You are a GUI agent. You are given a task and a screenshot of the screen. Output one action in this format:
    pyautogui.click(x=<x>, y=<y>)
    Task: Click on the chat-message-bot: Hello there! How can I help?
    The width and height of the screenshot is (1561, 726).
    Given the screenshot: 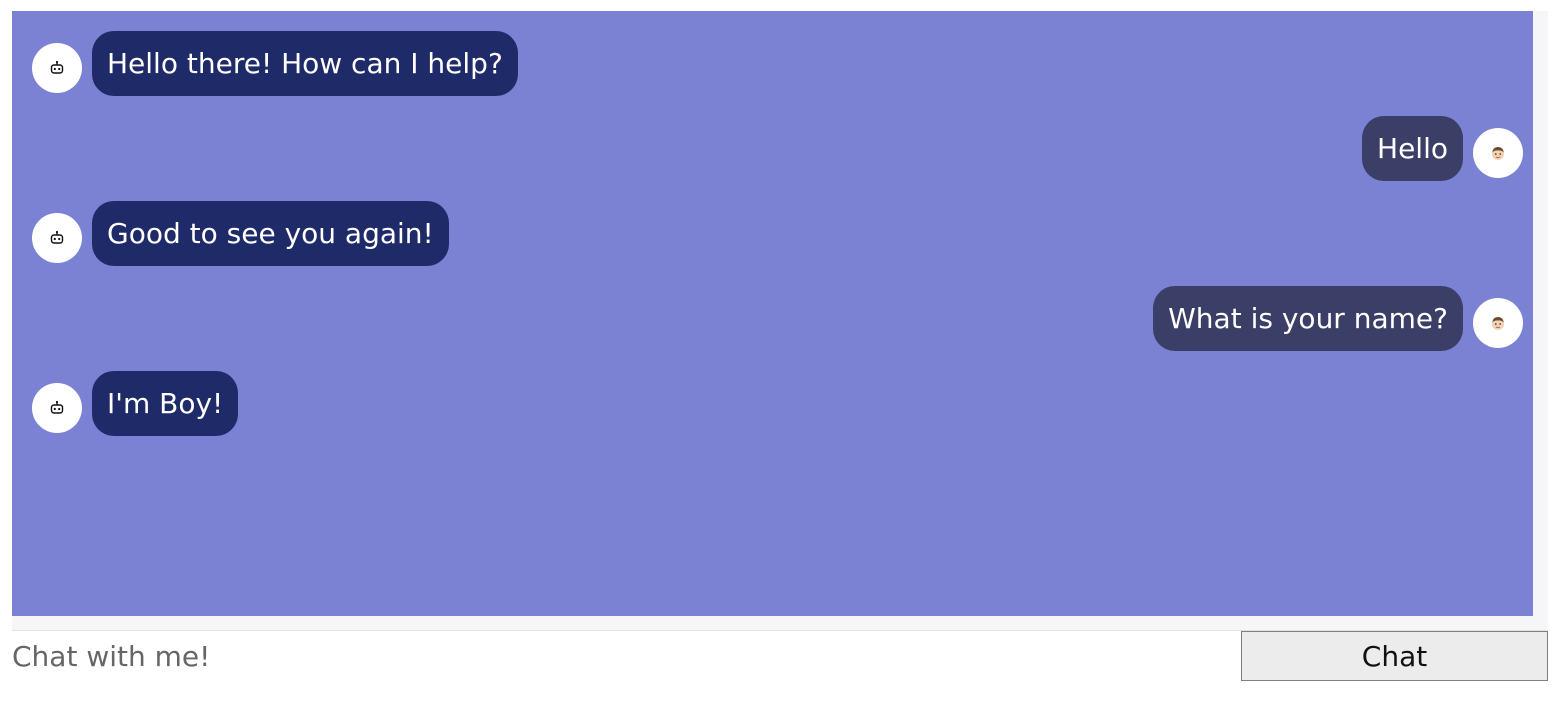 What is the action you would take?
    pyautogui.click(x=282, y=63)
    